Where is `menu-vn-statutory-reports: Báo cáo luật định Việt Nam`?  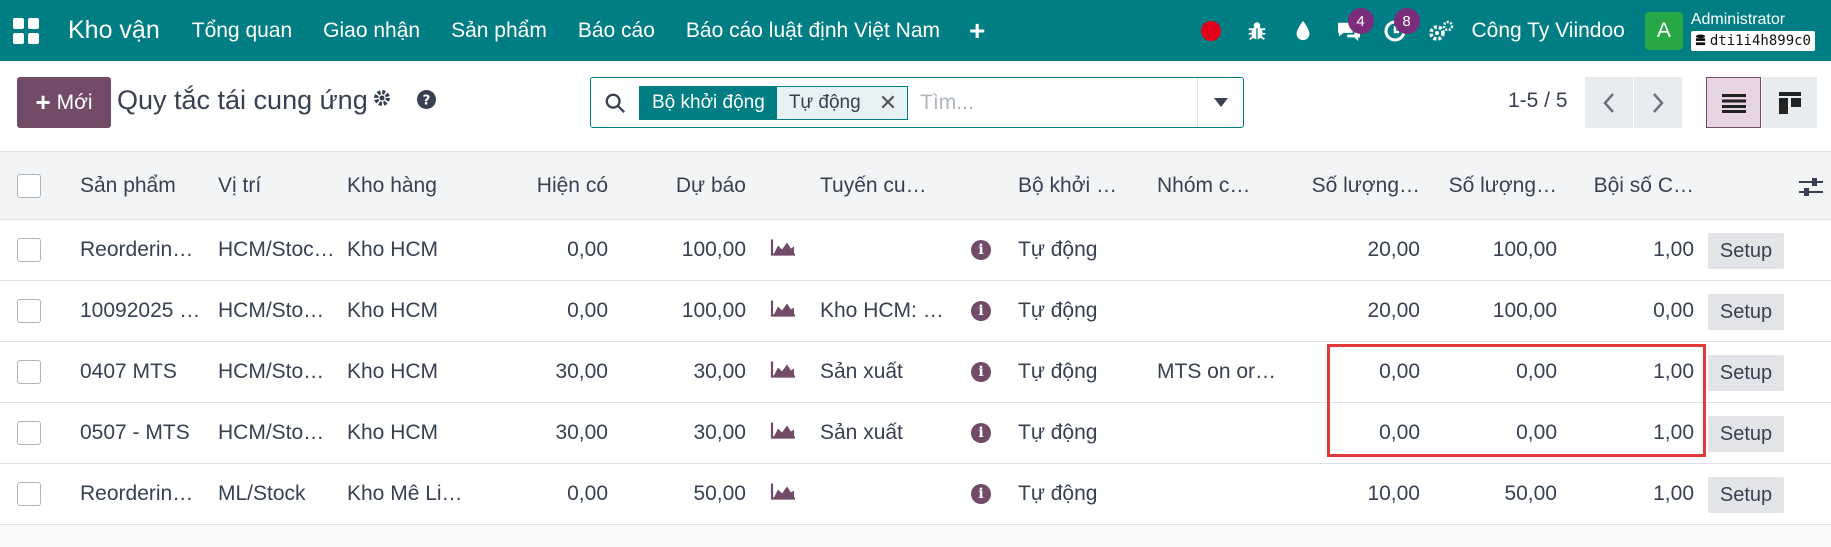
menu-vn-statutory-reports: Báo cáo luật định Việt Nam is located at coordinates (813, 31).